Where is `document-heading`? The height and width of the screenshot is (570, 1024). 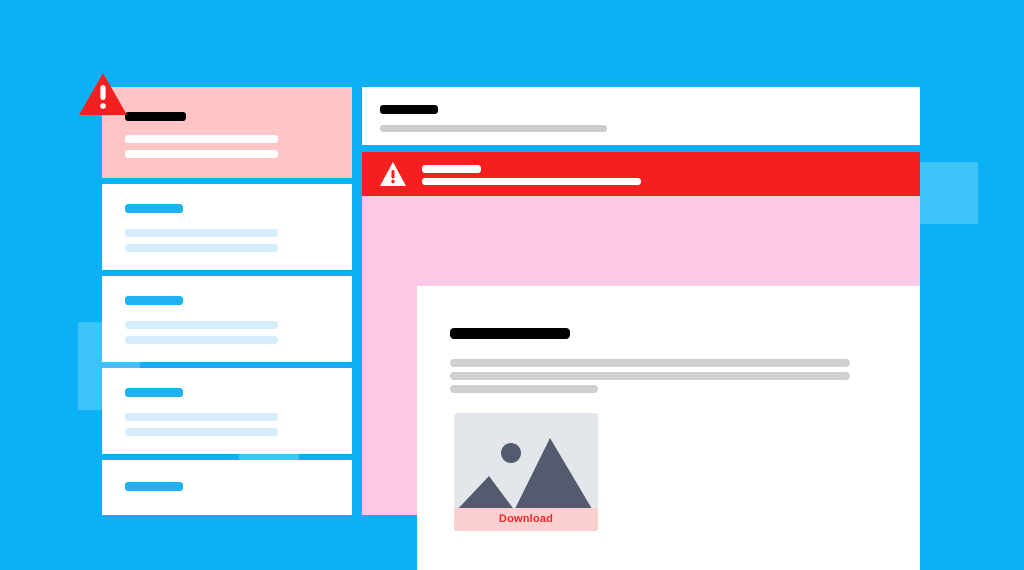 document-heading is located at coordinates (510, 333).